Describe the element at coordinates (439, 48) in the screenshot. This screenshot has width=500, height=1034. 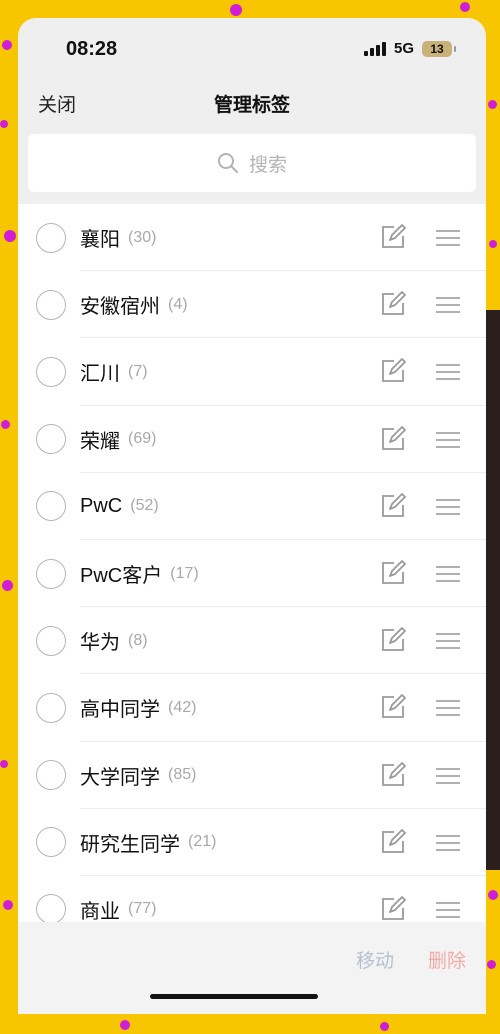
I see `battery-icon: 13` at that location.